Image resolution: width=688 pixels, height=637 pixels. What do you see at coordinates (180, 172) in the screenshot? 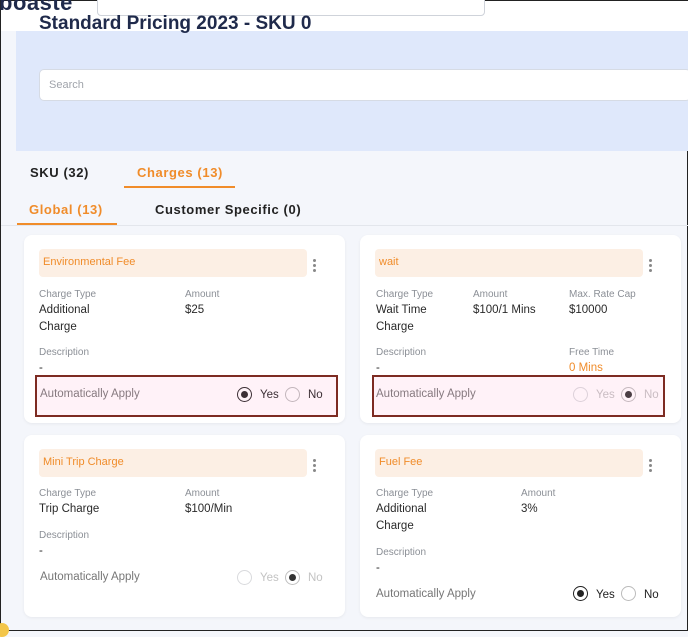
I see `tab-charges: Charges (13)` at bounding box center [180, 172].